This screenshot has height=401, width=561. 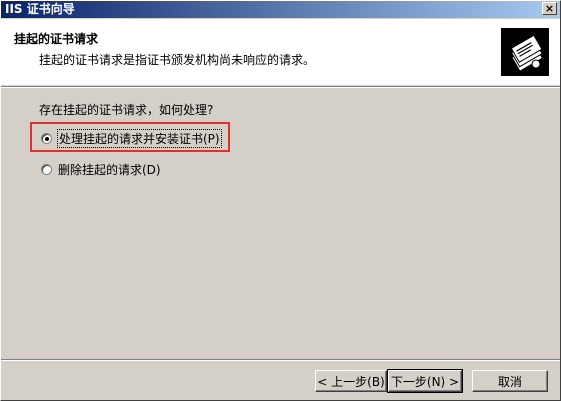 I want to click on close-icon: ×, so click(x=549, y=8).